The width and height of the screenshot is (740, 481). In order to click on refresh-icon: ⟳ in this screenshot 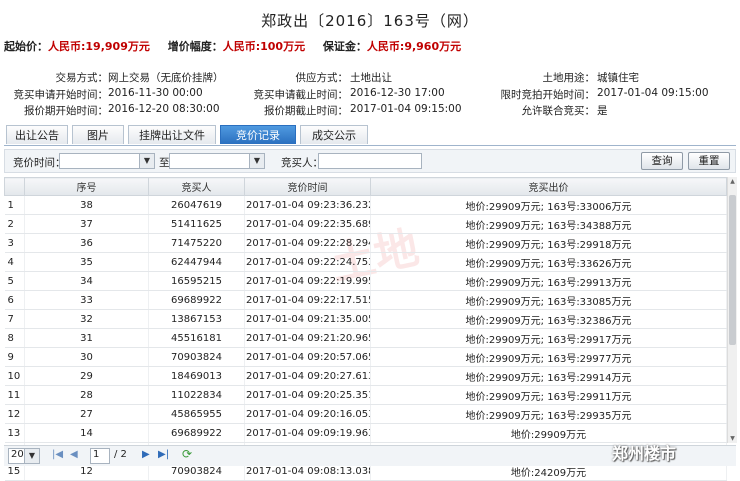, I will do `click(187, 454)`.